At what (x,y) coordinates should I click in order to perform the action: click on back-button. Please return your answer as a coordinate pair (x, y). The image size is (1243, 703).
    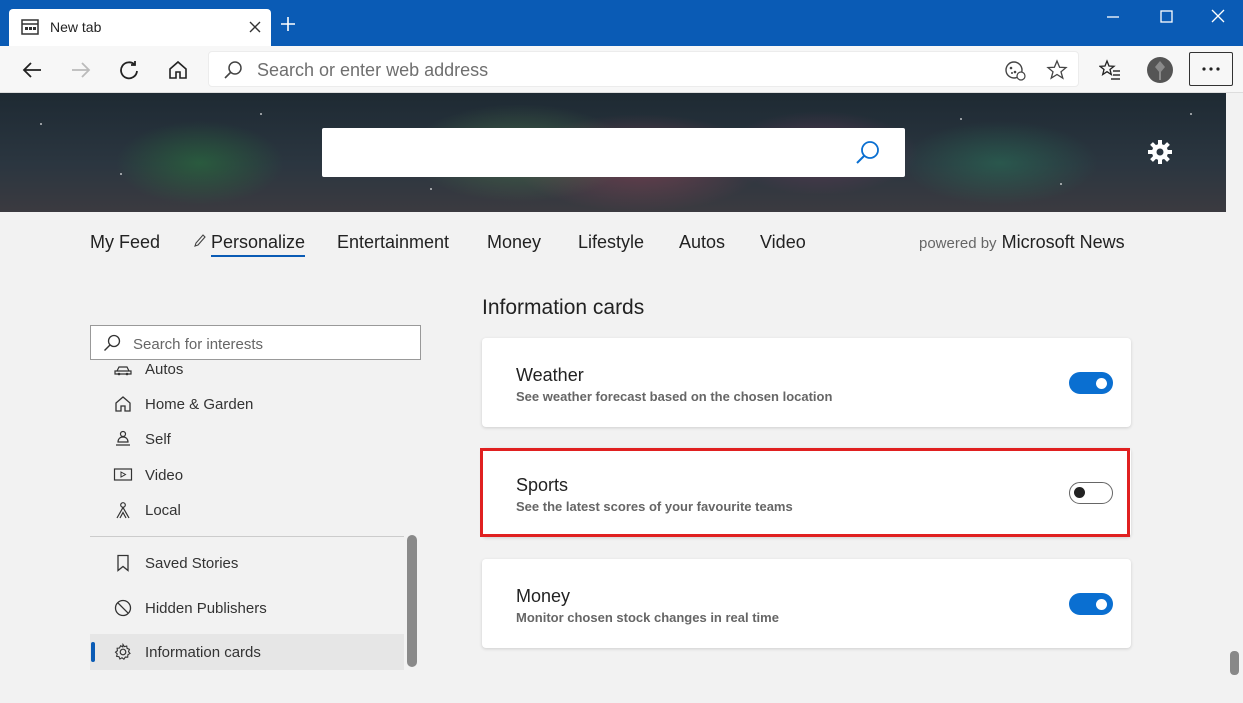
    Looking at the image, I should click on (32, 70).